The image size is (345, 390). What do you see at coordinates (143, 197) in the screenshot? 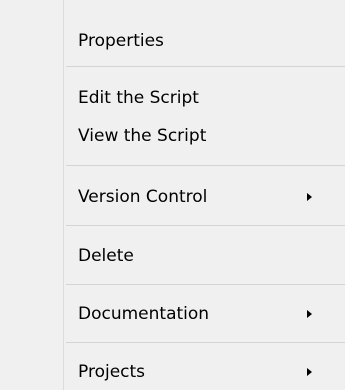
I see `menu-item-label: Version Control` at bounding box center [143, 197].